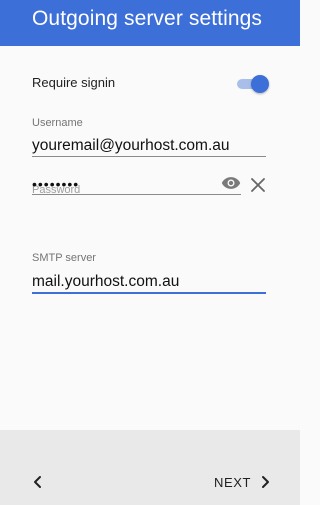 The width and height of the screenshot is (320, 505). Describe the element at coordinates (55, 184) in the screenshot. I see `password-field: ••••••••` at that location.